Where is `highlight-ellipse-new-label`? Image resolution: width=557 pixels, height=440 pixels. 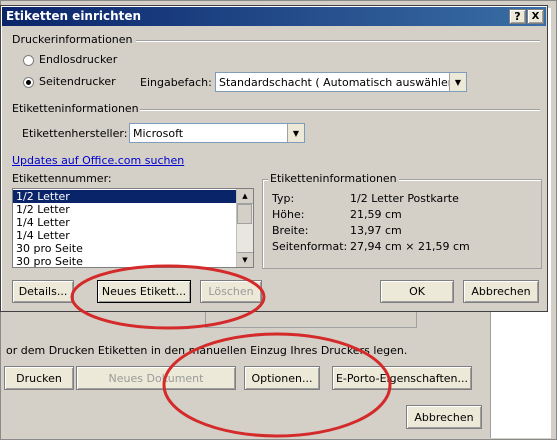
highlight-ellipse-new-label is located at coordinates (168, 297).